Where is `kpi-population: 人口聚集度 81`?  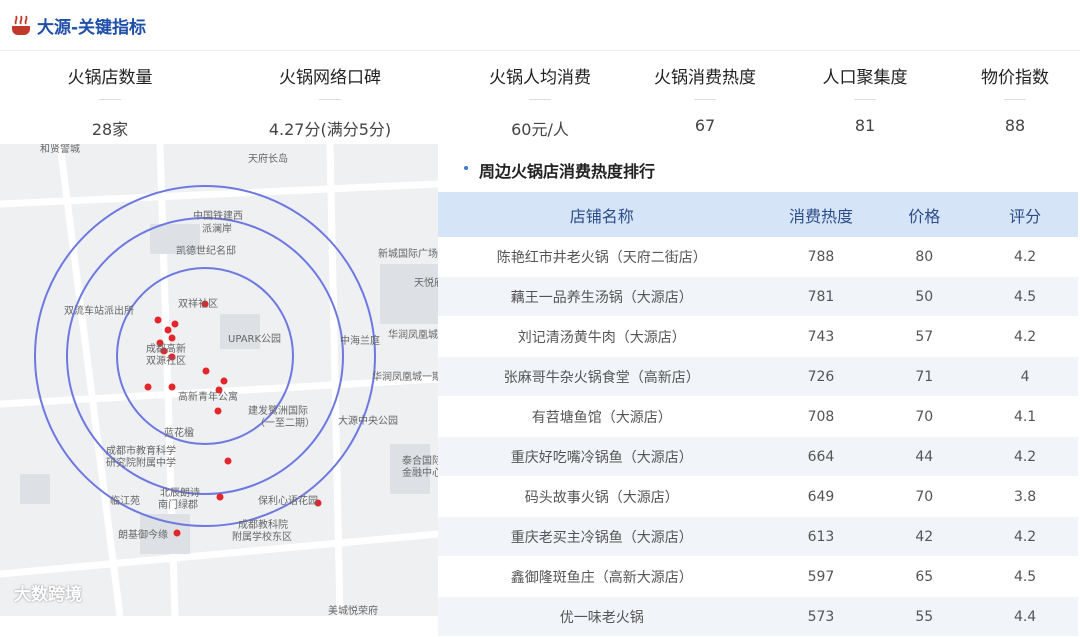
kpi-population: 人口聚集度 81 is located at coordinates (865, 98).